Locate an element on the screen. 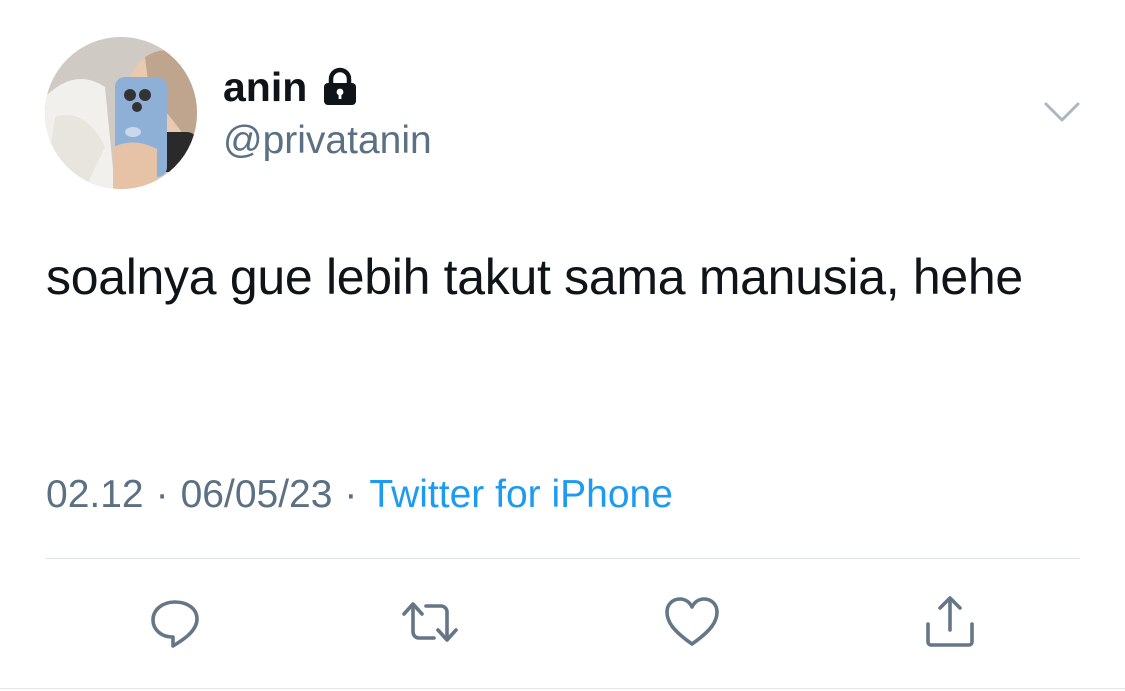 The width and height of the screenshot is (1125, 691). like-button is located at coordinates (692, 622).